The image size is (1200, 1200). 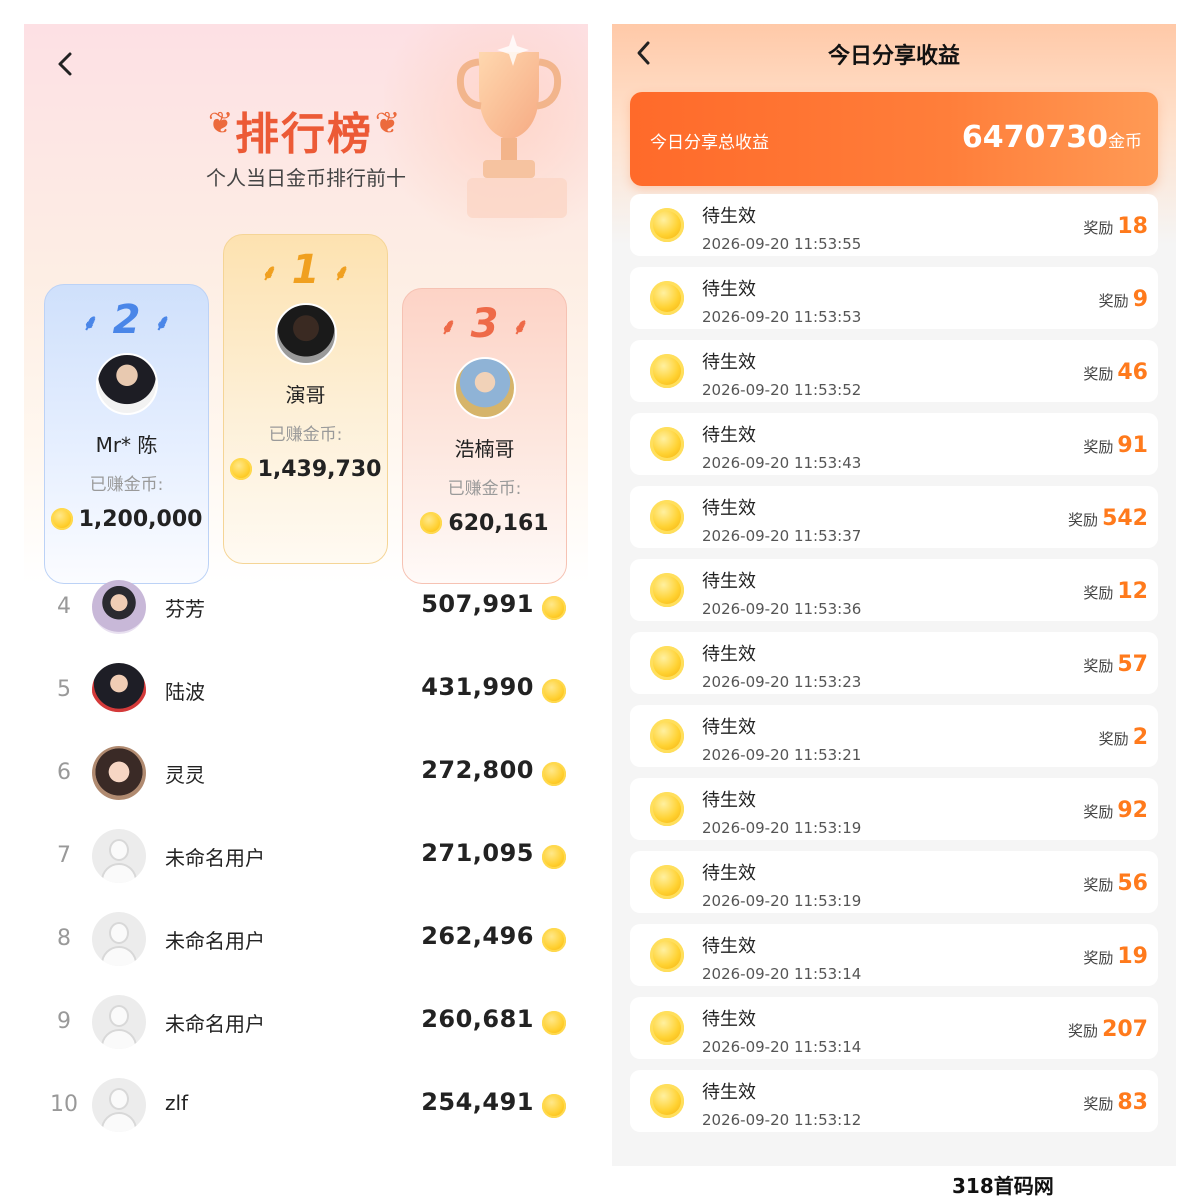 I want to click on record-reward: 奖励 2, so click(x=1123, y=737).